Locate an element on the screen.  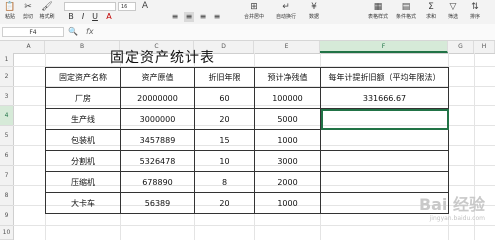
table-row: 压缩机 678890 8 2000 is located at coordinates (247, 182).